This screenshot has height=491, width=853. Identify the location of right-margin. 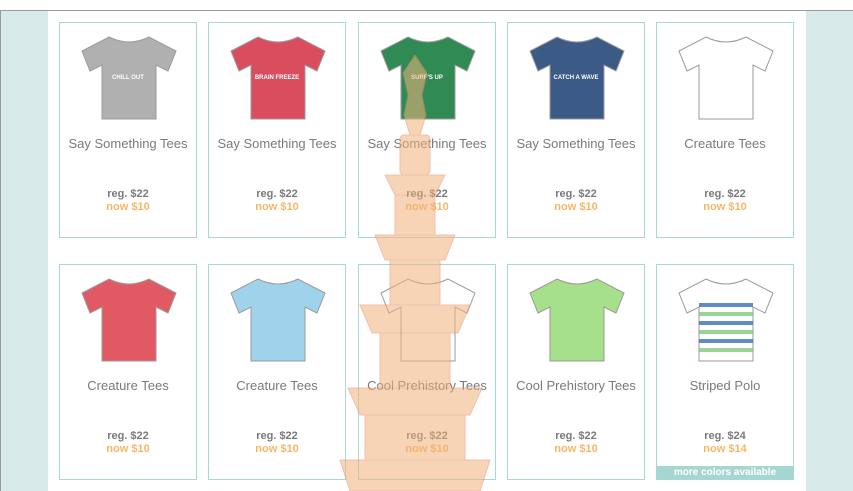
(829, 251).